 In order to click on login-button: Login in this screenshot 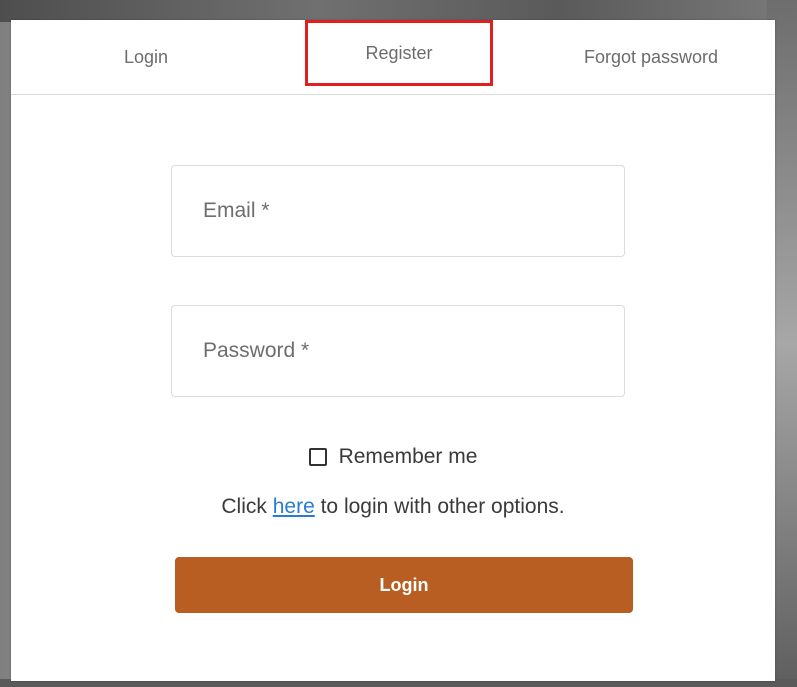, I will do `click(404, 585)`.